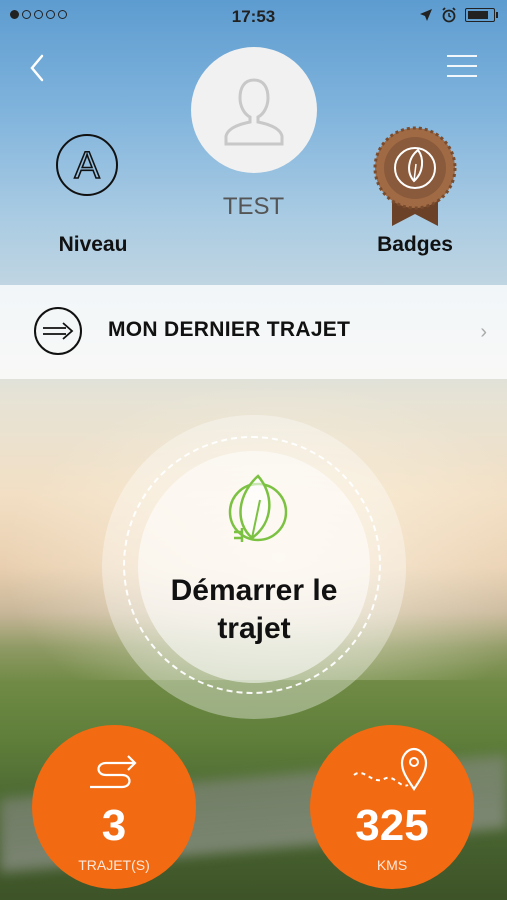  I want to click on chevron-right-icon: ›, so click(483, 332).